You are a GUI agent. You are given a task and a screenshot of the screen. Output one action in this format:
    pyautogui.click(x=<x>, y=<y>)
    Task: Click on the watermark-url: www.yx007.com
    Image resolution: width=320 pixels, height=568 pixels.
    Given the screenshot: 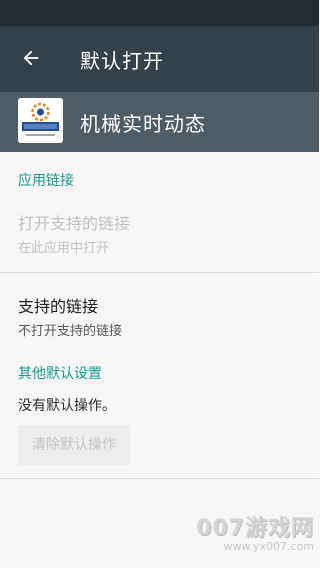 What is the action you would take?
    pyautogui.click(x=268, y=546)
    